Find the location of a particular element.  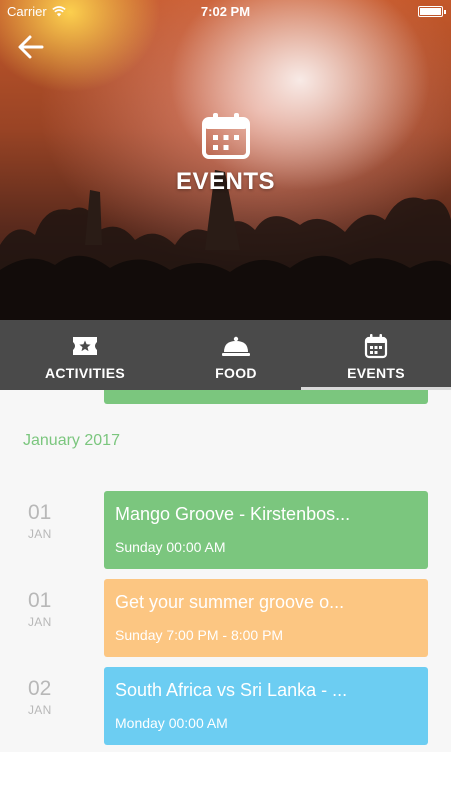

tab-events-label: EVENTS is located at coordinates (376, 373).